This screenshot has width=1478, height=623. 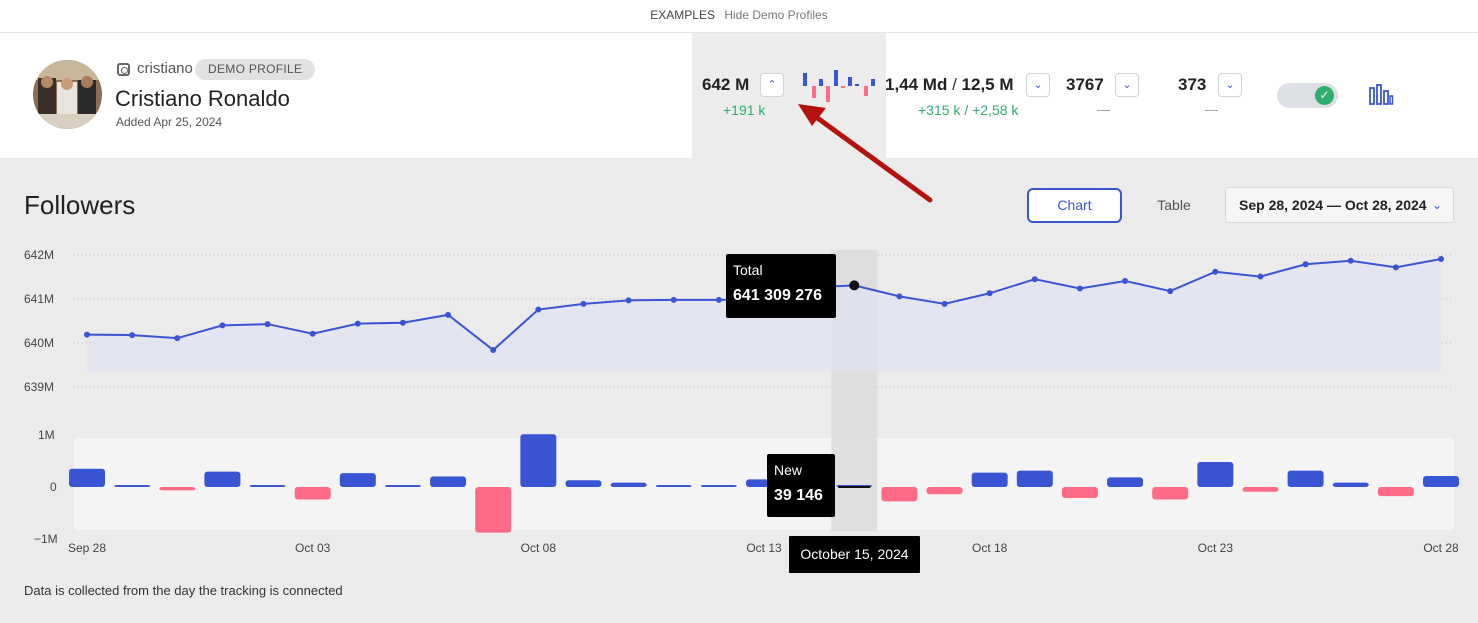 I want to click on y-tick-label: 642M, so click(x=39, y=255).